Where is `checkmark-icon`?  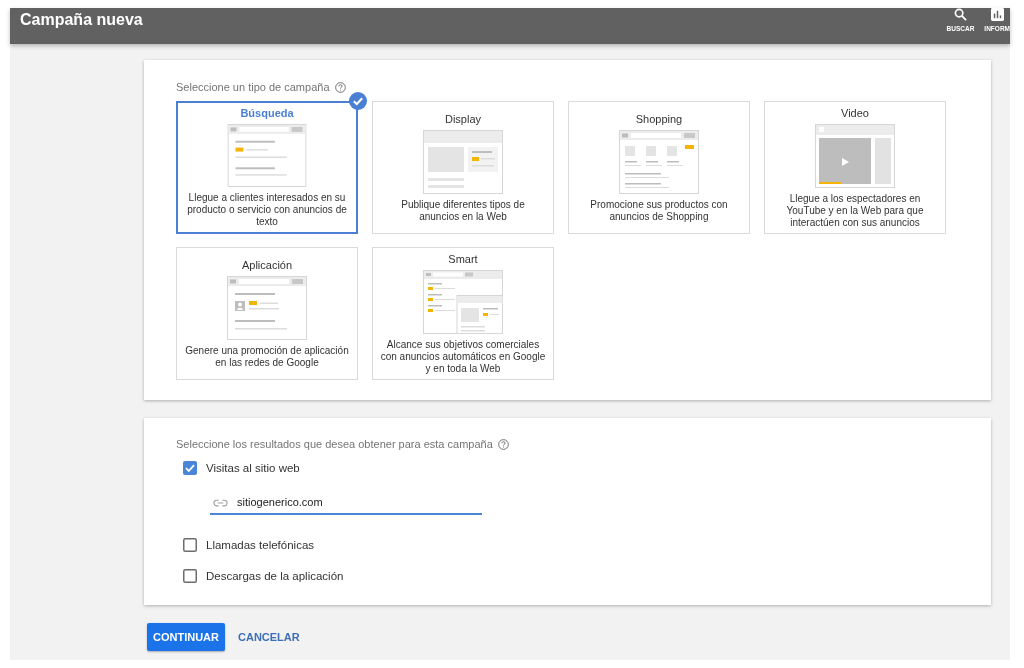
checkmark-icon is located at coordinates (358, 101).